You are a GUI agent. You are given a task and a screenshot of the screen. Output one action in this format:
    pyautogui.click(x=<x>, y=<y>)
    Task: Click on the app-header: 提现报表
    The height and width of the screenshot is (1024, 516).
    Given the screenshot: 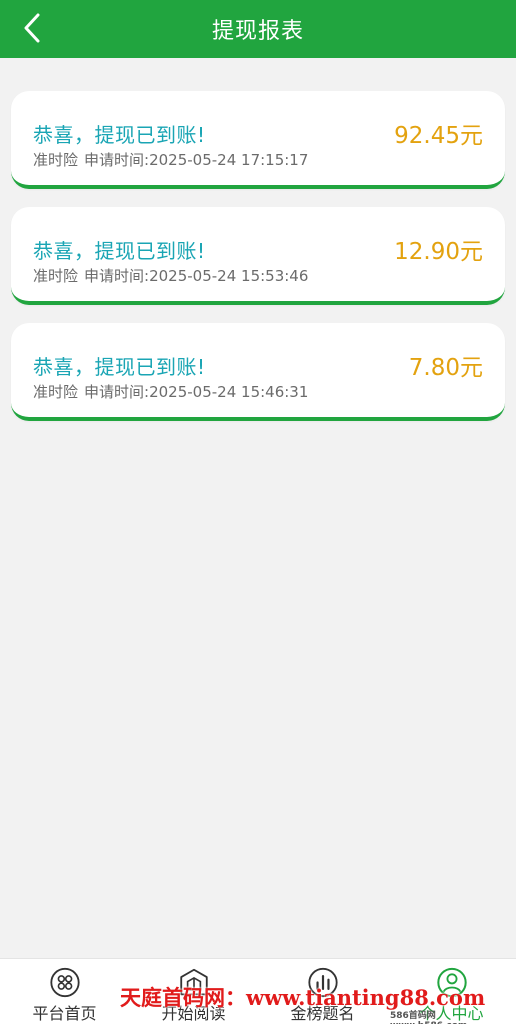 What is the action you would take?
    pyautogui.click(x=258, y=29)
    